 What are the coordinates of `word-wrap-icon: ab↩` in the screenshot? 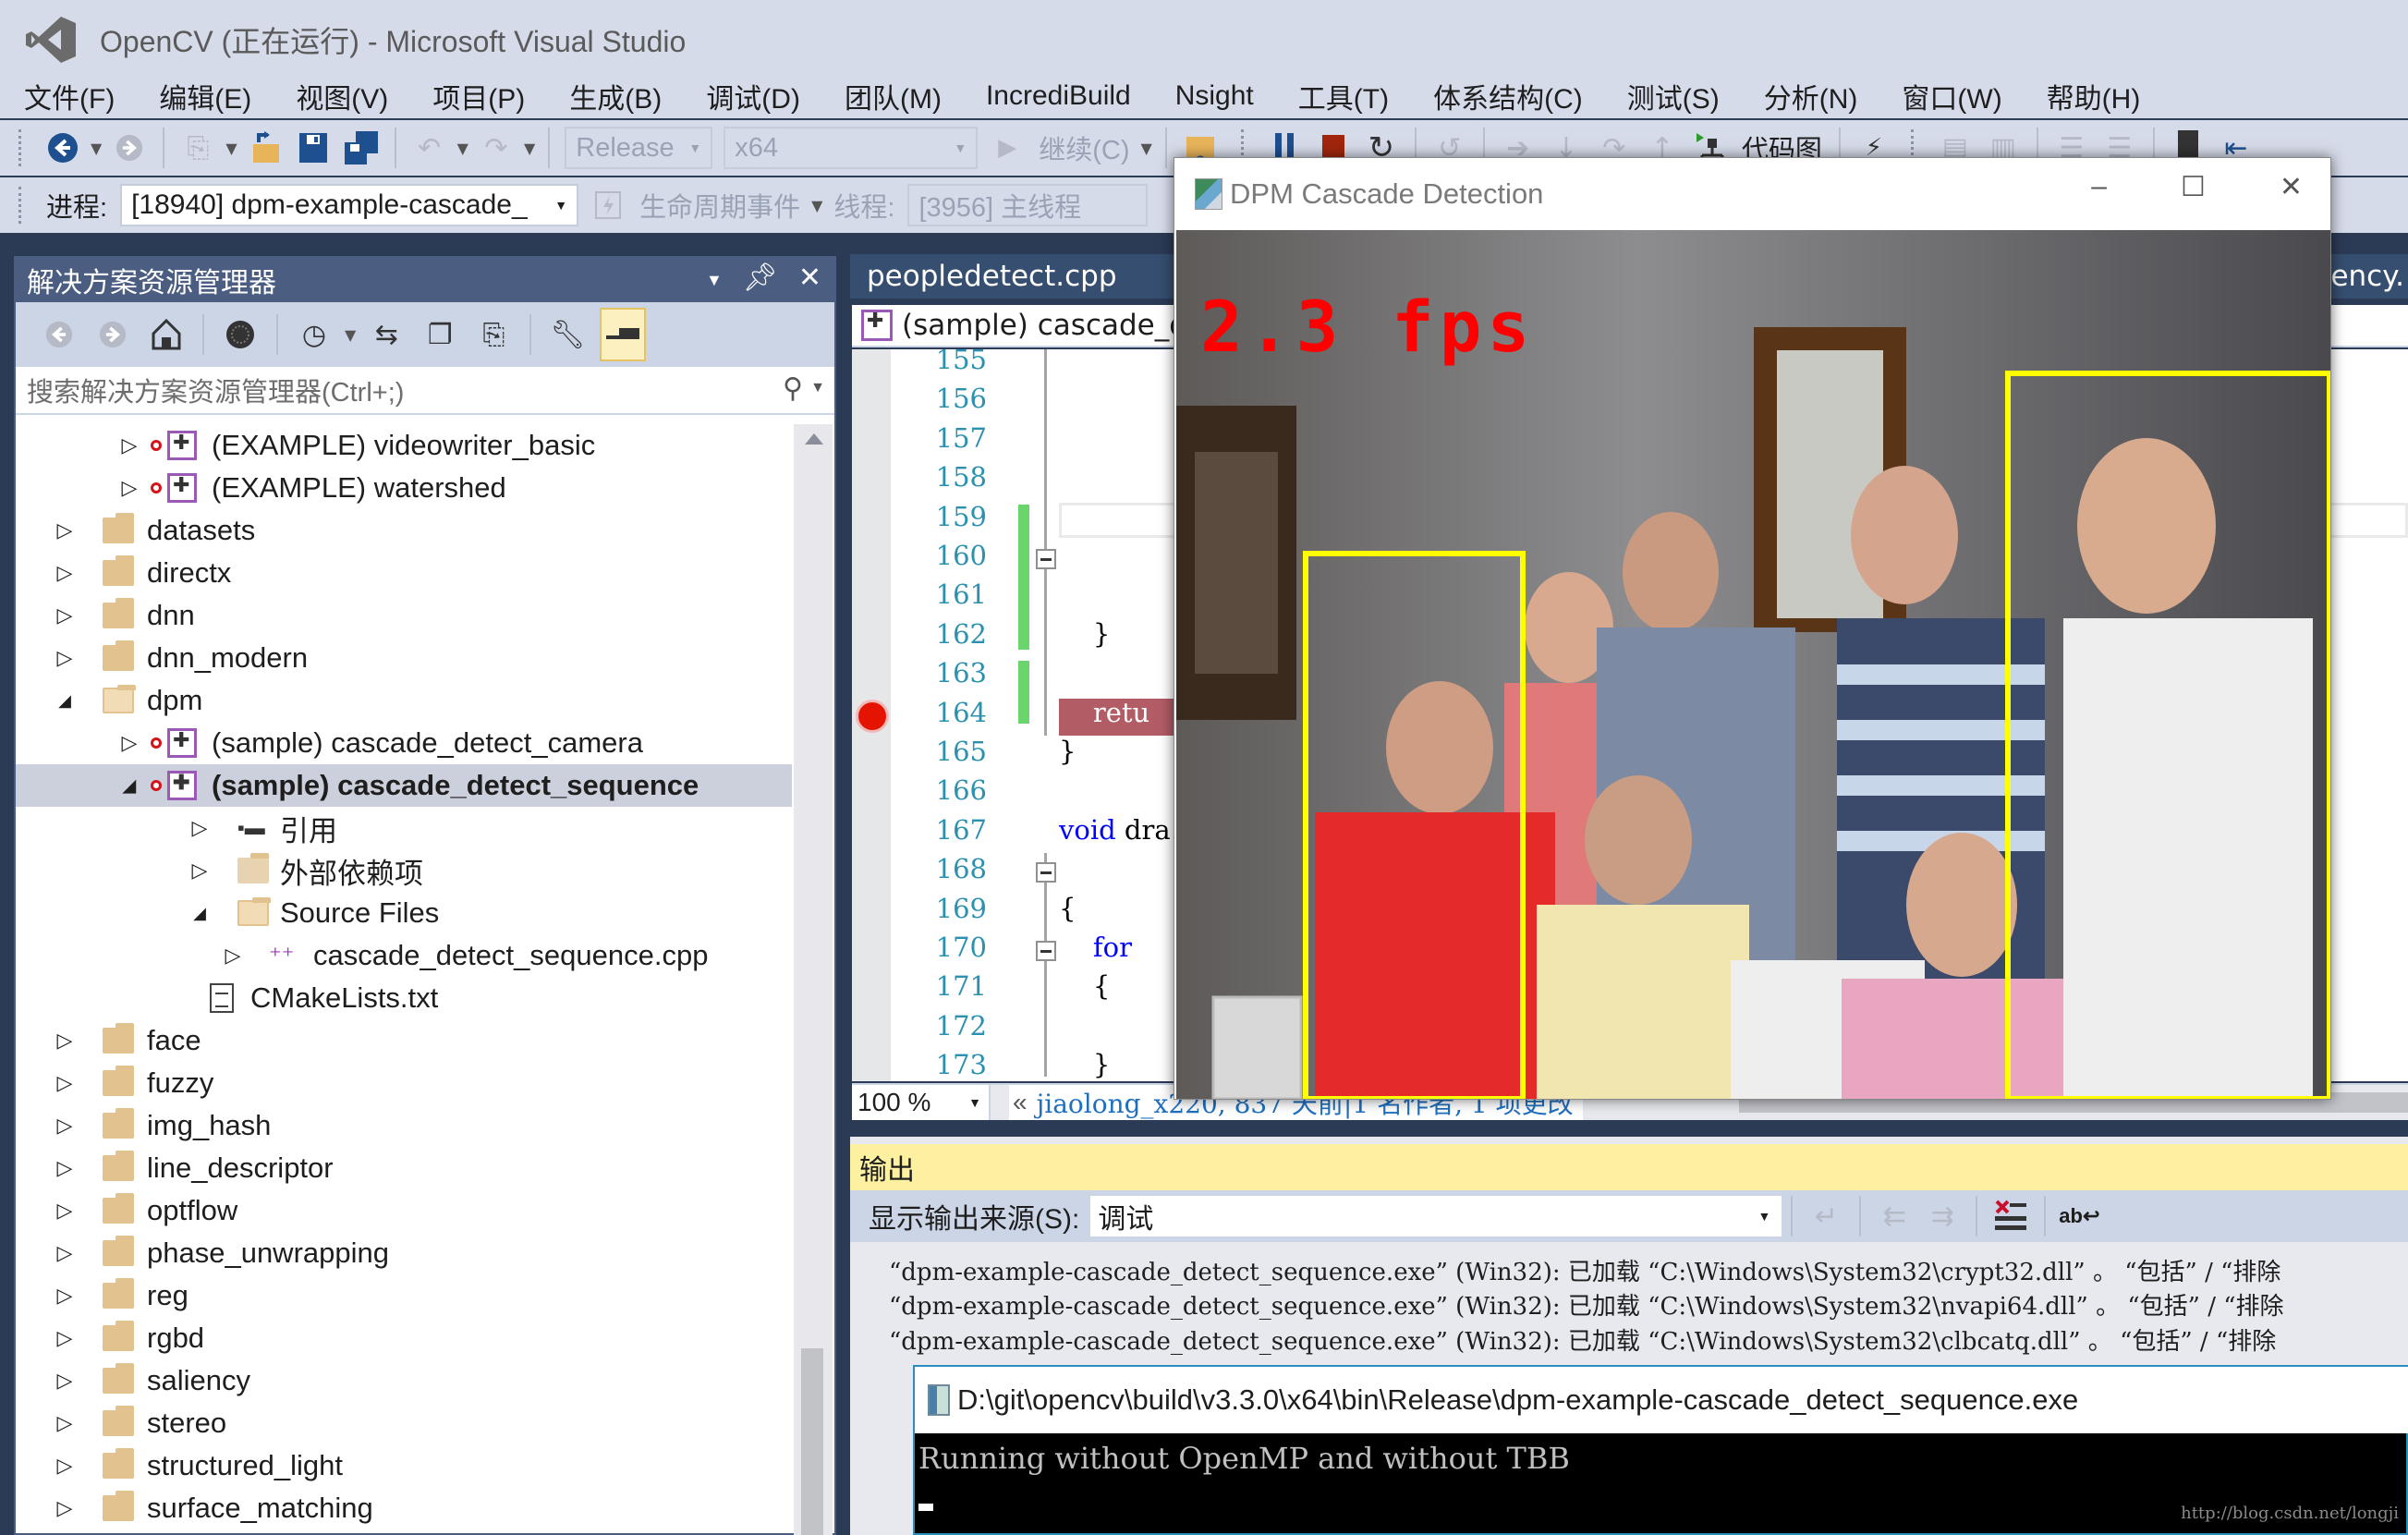 It's located at (2079, 1217).